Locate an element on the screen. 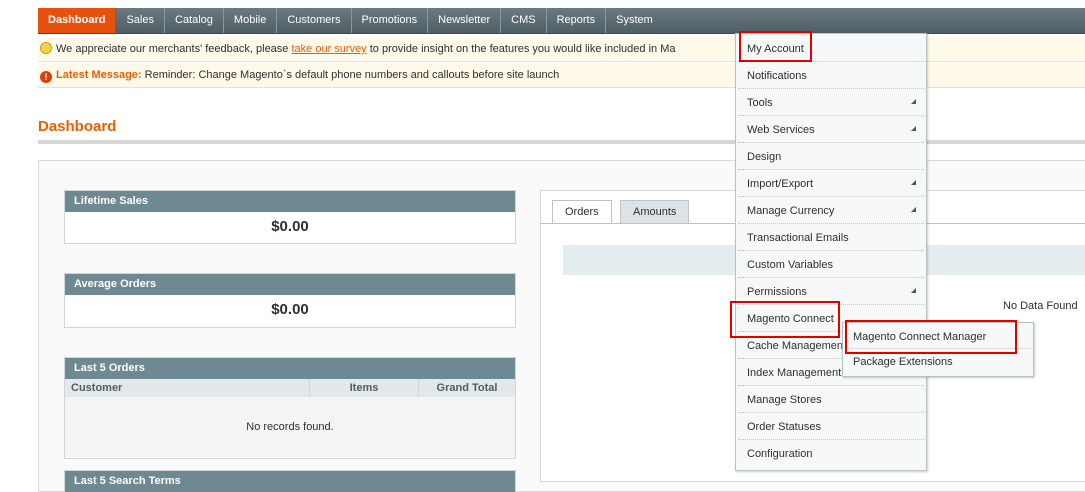  nav-item-mobile: Mobile is located at coordinates (251, 20).